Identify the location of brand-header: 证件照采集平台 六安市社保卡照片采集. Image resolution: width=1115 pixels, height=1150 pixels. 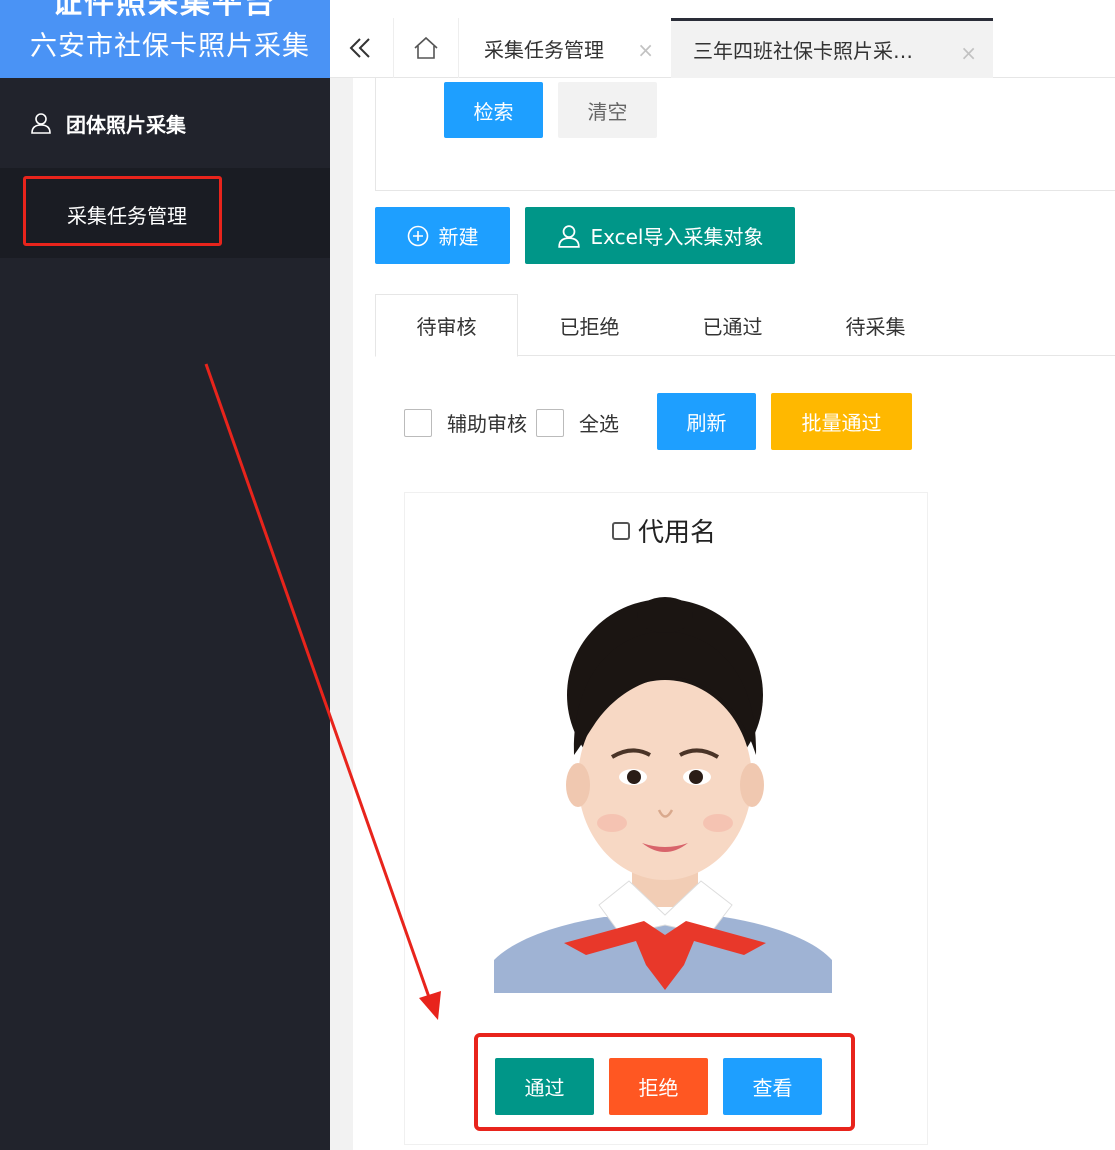
(165, 39).